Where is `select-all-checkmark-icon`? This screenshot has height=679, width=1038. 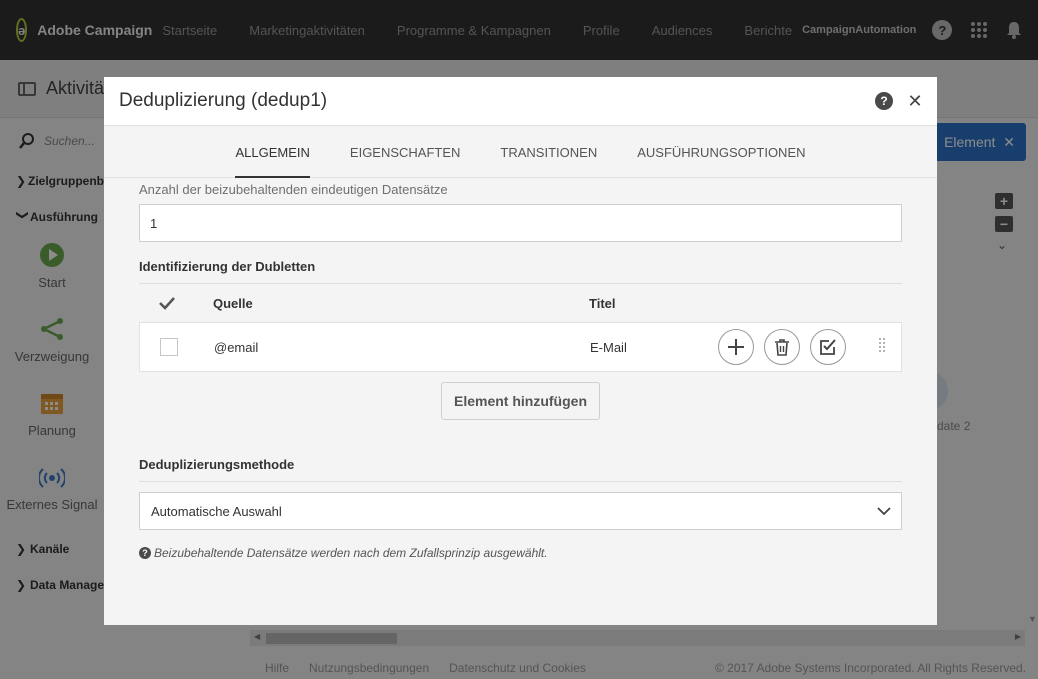 select-all-checkmark-icon is located at coordinates (176, 303).